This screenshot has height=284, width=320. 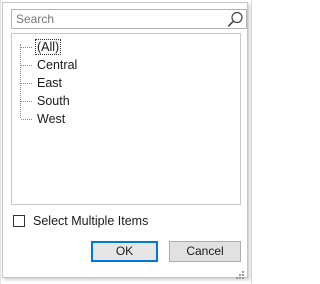 I want to click on column-gridline, so click(x=251, y=142).